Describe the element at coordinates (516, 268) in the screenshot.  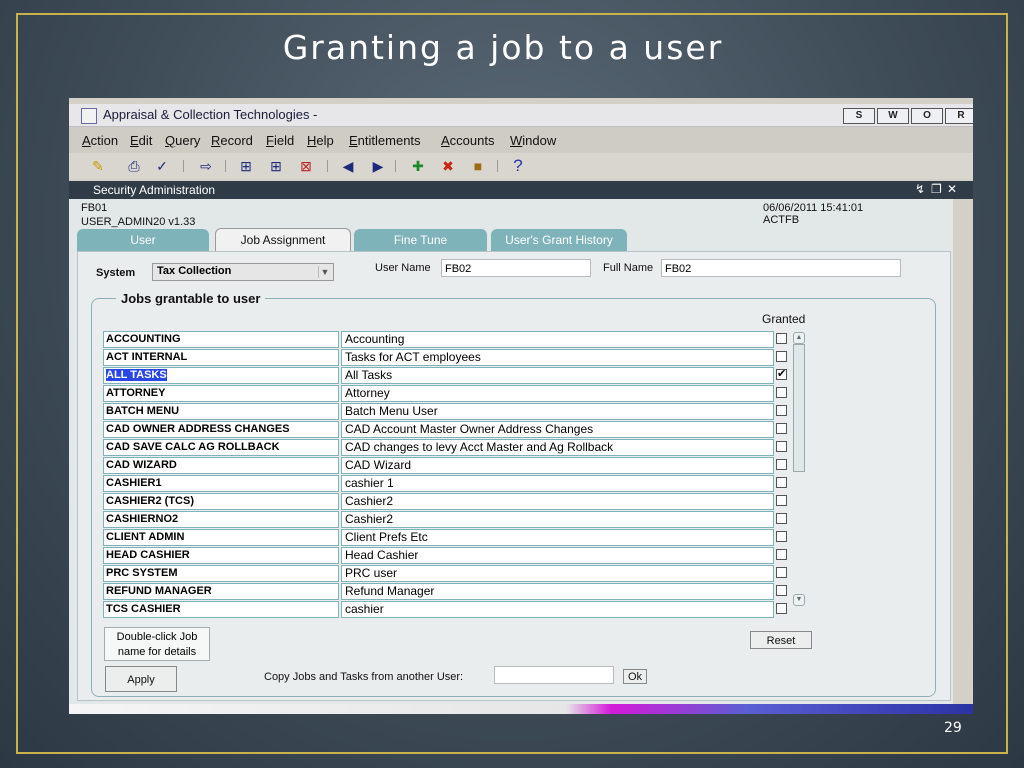
I see `user-name-field: FB02` at that location.